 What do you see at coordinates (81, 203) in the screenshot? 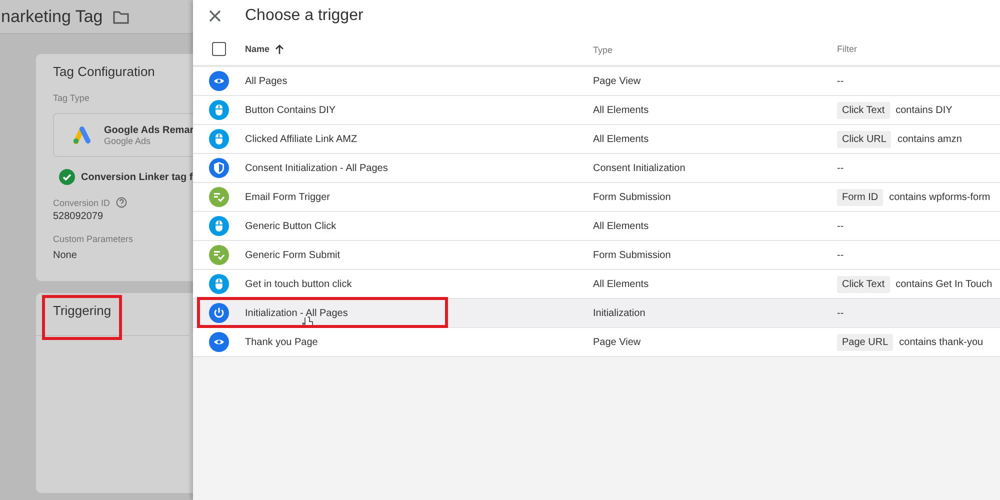
I see `field-label: Conversion ID` at bounding box center [81, 203].